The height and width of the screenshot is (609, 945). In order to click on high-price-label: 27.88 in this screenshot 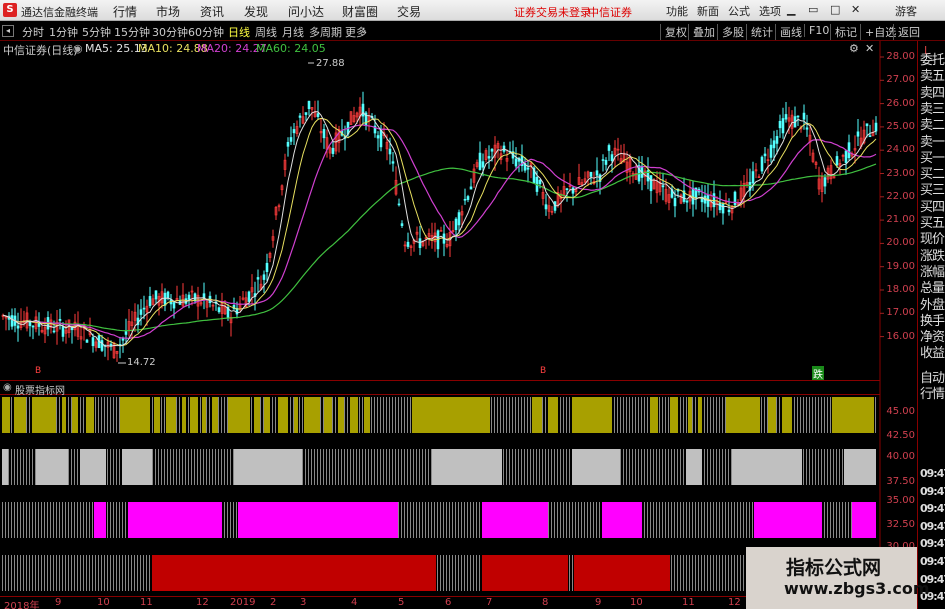, I will do `click(330, 63)`.